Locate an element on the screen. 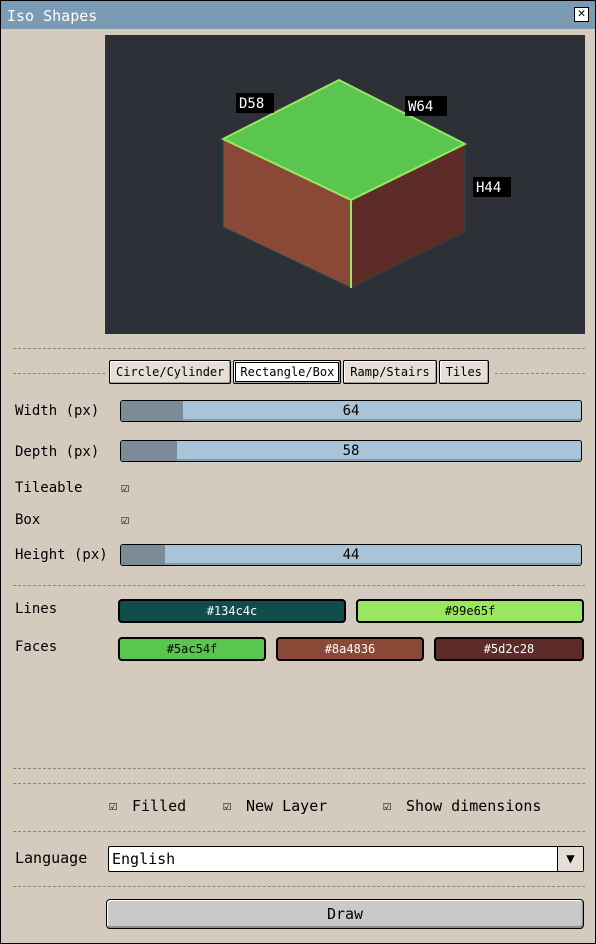 The image size is (596, 944). depth-dimension-label: D58 is located at coordinates (251, 104).